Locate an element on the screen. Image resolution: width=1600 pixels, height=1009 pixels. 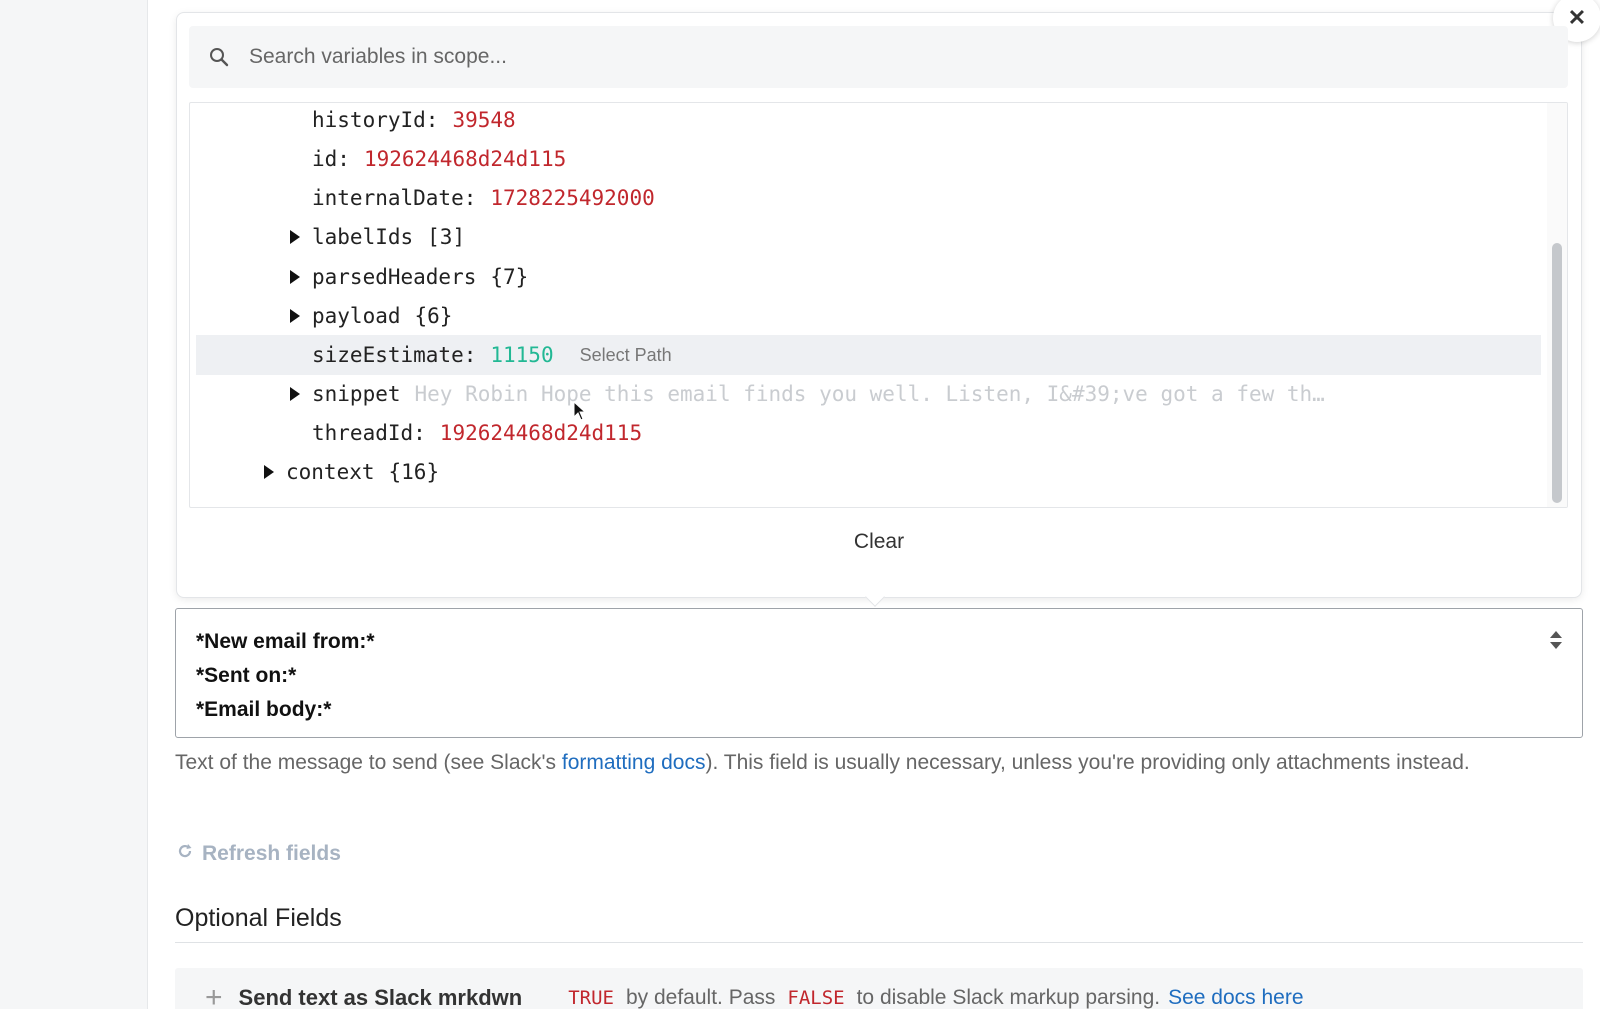
search-icon is located at coordinates (219, 57).